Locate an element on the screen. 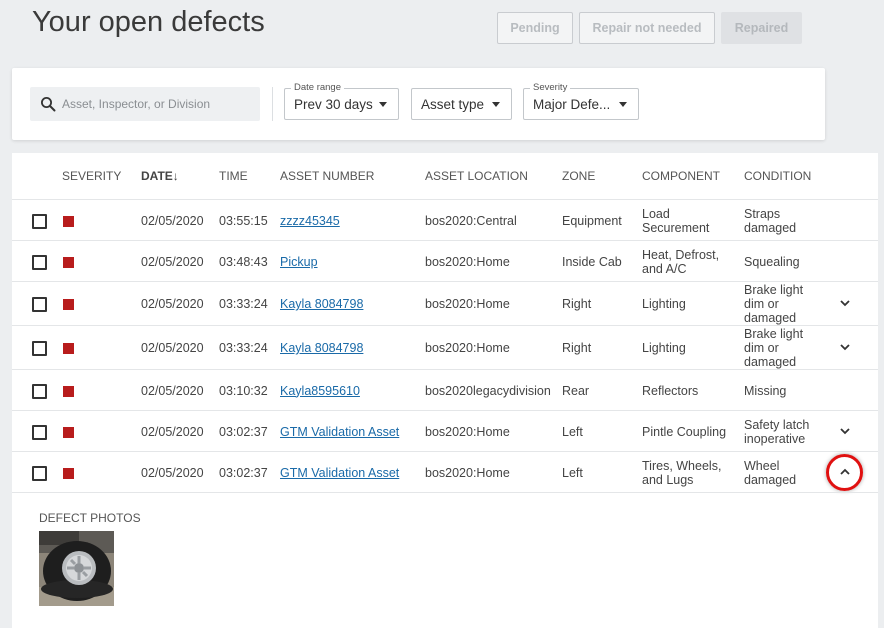  cell-component-text: Load Securement is located at coordinates (676, 220).